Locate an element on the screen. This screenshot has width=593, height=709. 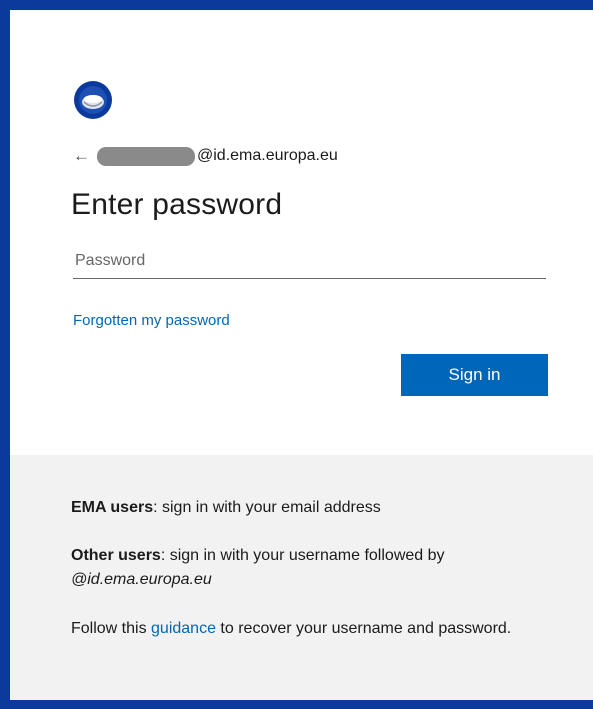
identity-banner: ← @id.ema.europa.eu is located at coordinates (205, 156).